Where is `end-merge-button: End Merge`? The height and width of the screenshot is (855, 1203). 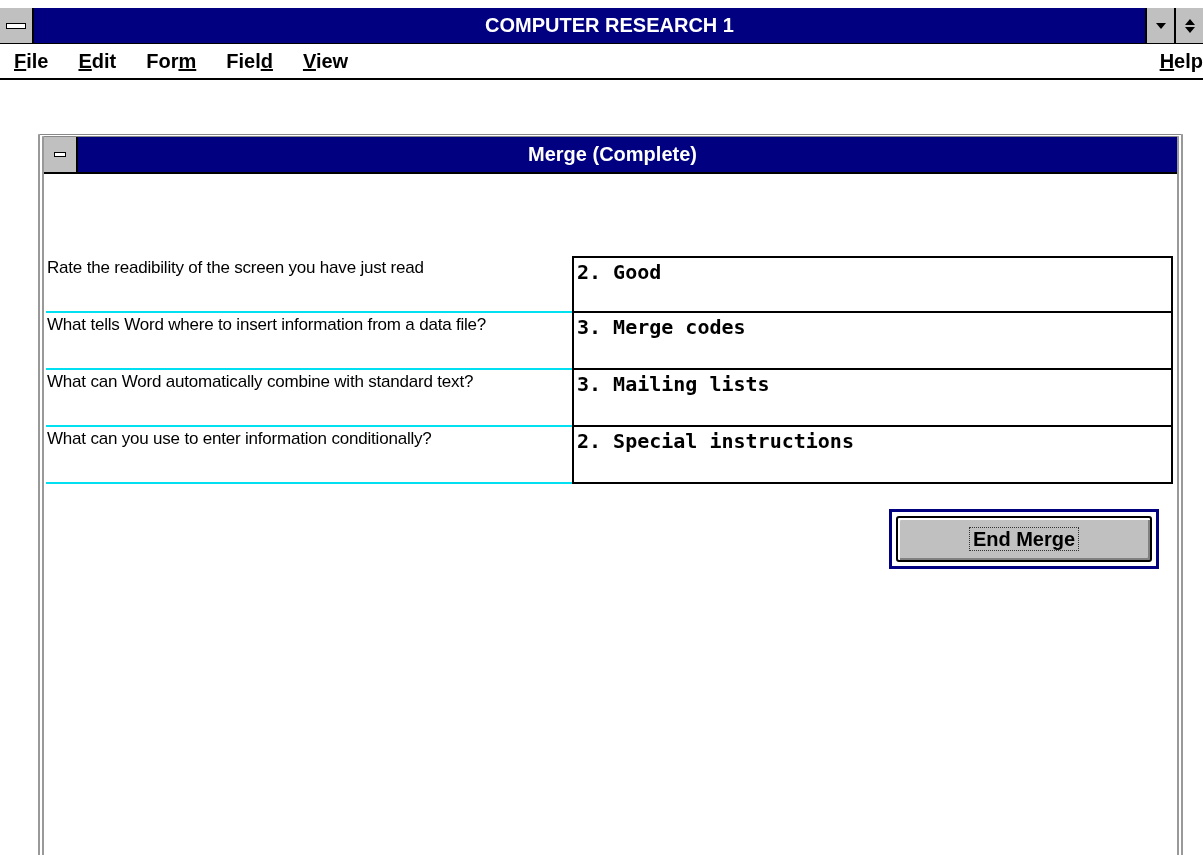 end-merge-button: End Merge is located at coordinates (1024, 539).